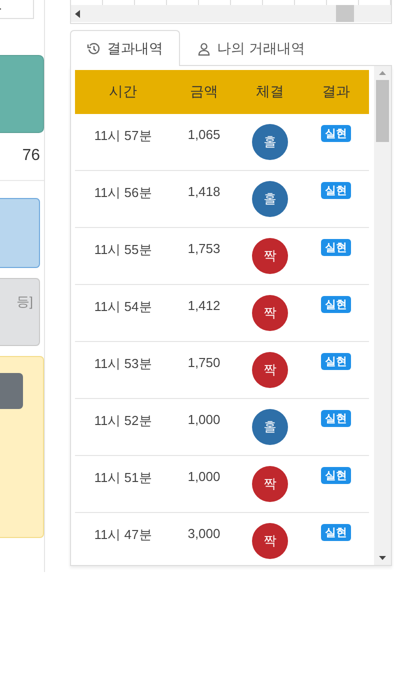 The image size is (416, 678). I want to click on time-cell-text: 11시 51분, so click(123, 478).